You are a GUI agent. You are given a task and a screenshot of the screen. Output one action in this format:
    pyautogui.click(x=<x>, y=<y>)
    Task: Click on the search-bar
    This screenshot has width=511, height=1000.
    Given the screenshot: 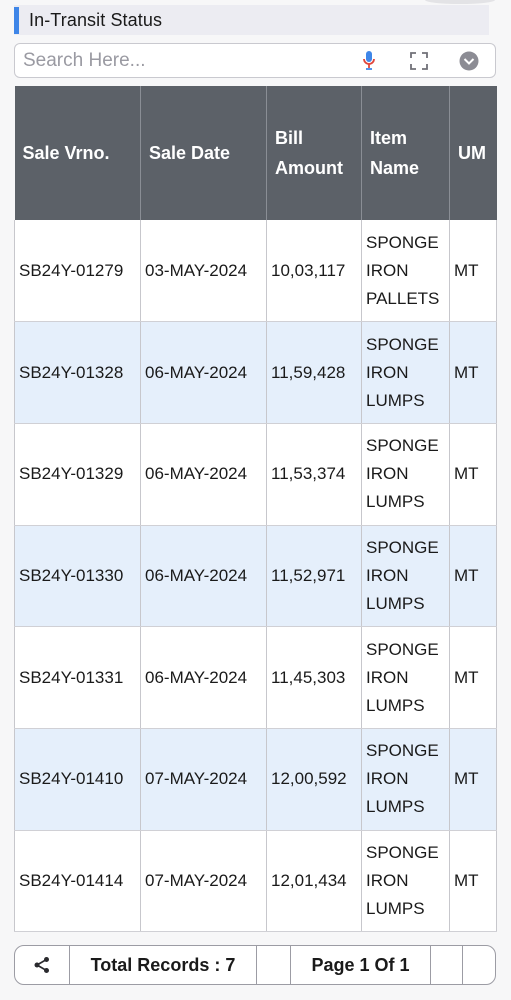 What is the action you would take?
    pyautogui.click(x=255, y=60)
    